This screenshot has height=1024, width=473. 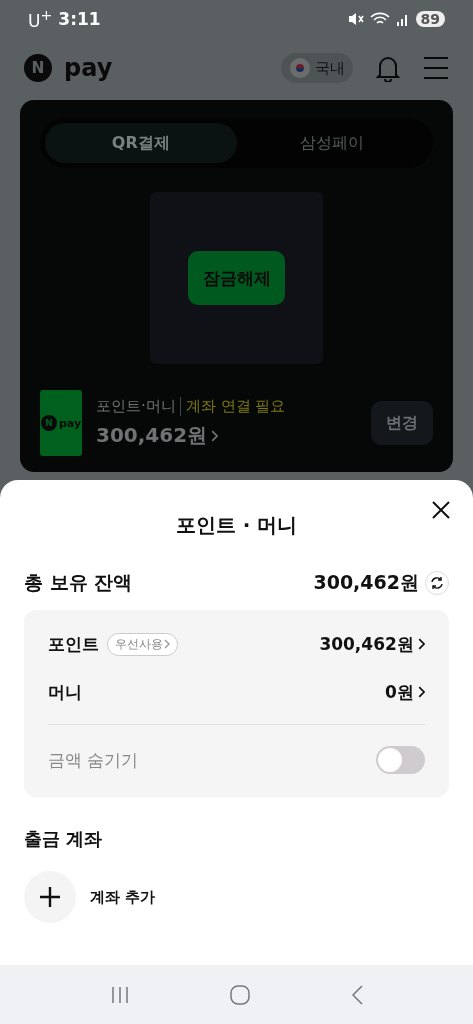 What do you see at coordinates (141, 143) in the screenshot?
I see `payment-tab: QR결제` at bounding box center [141, 143].